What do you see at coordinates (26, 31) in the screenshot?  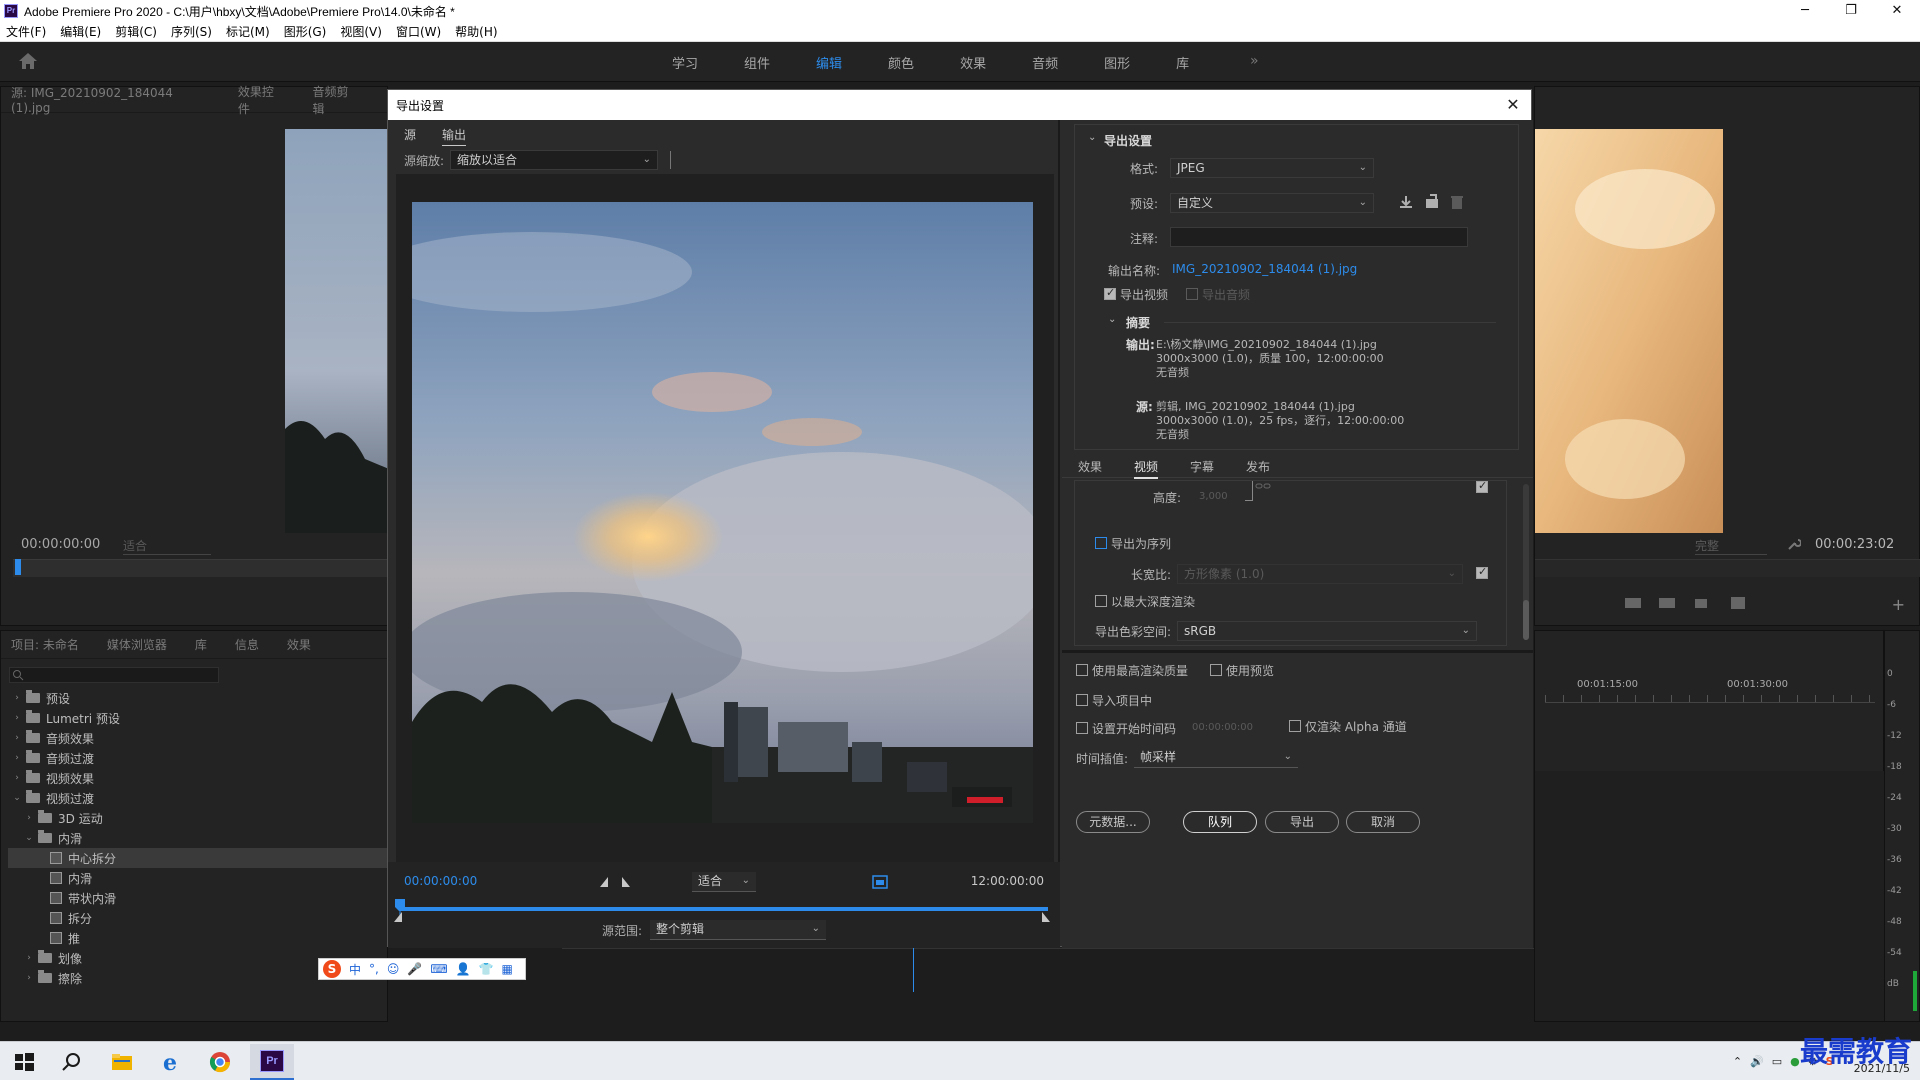 I see `menu-file: 文件(F)` at bounding box center [26, 31].